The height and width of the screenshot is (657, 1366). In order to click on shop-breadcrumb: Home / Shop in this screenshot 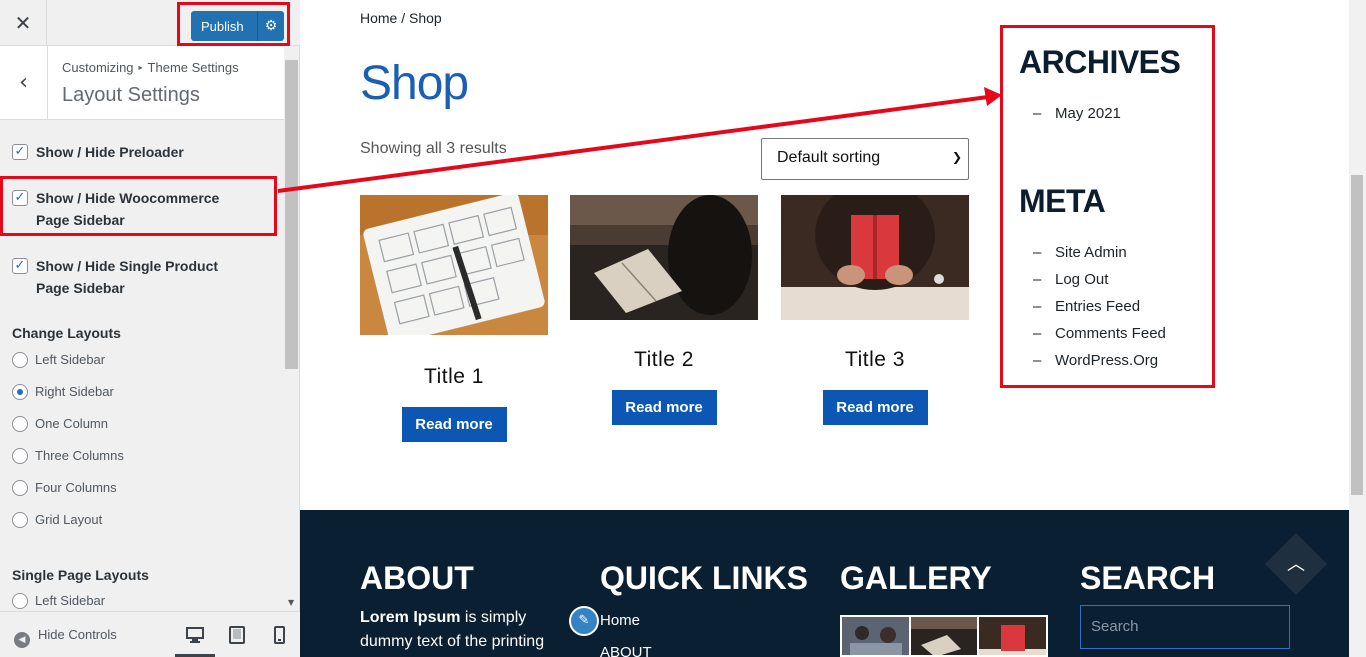, I will do `click(401, 18)`.